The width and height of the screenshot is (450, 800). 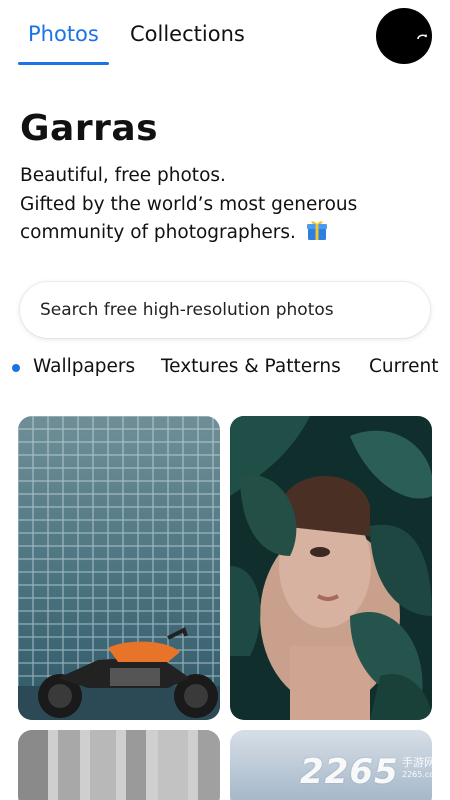 What do you see at coordinates (403, 366) in the screenshot?
I see `topic-current: Current` at bounding box center [403, 366].